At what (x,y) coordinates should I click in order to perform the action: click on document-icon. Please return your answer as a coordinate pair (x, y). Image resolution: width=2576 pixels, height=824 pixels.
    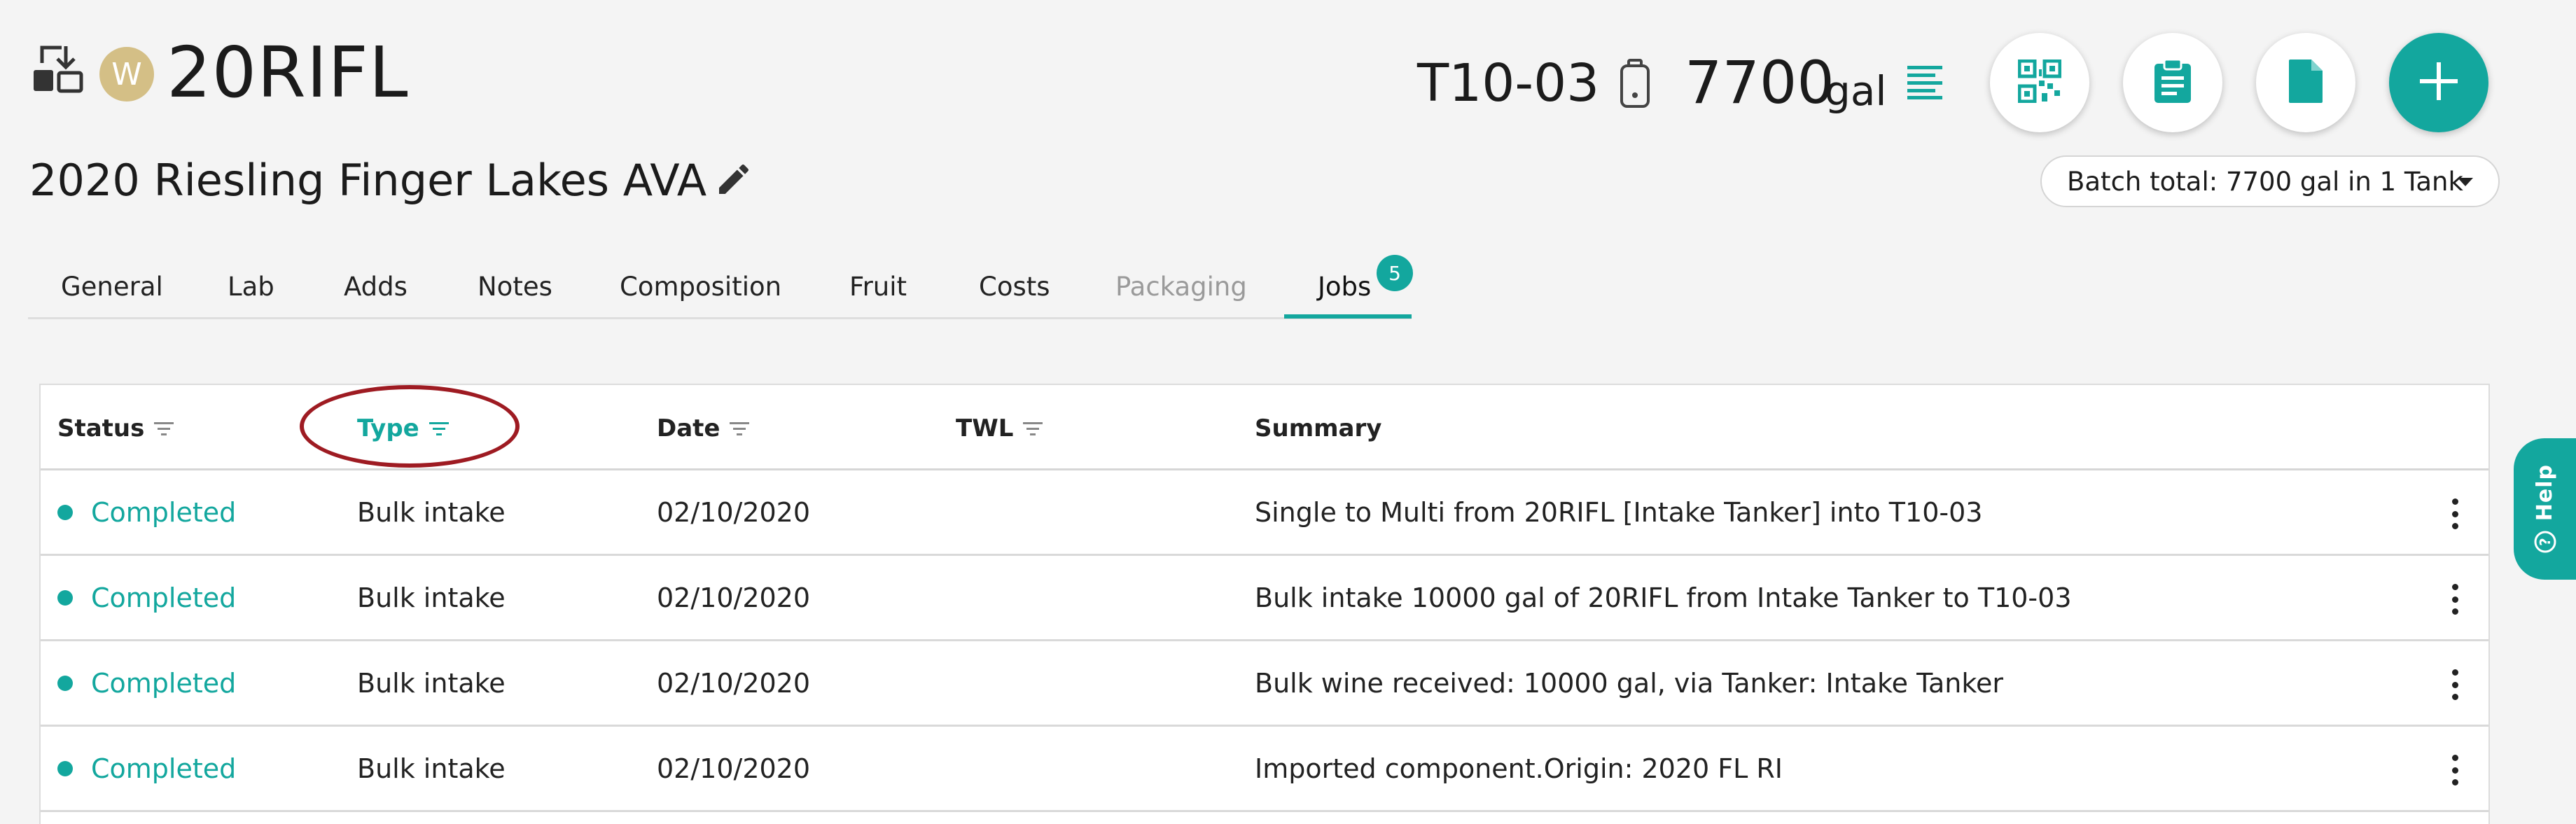
    Looking at the image, I should click on (2306, 82).